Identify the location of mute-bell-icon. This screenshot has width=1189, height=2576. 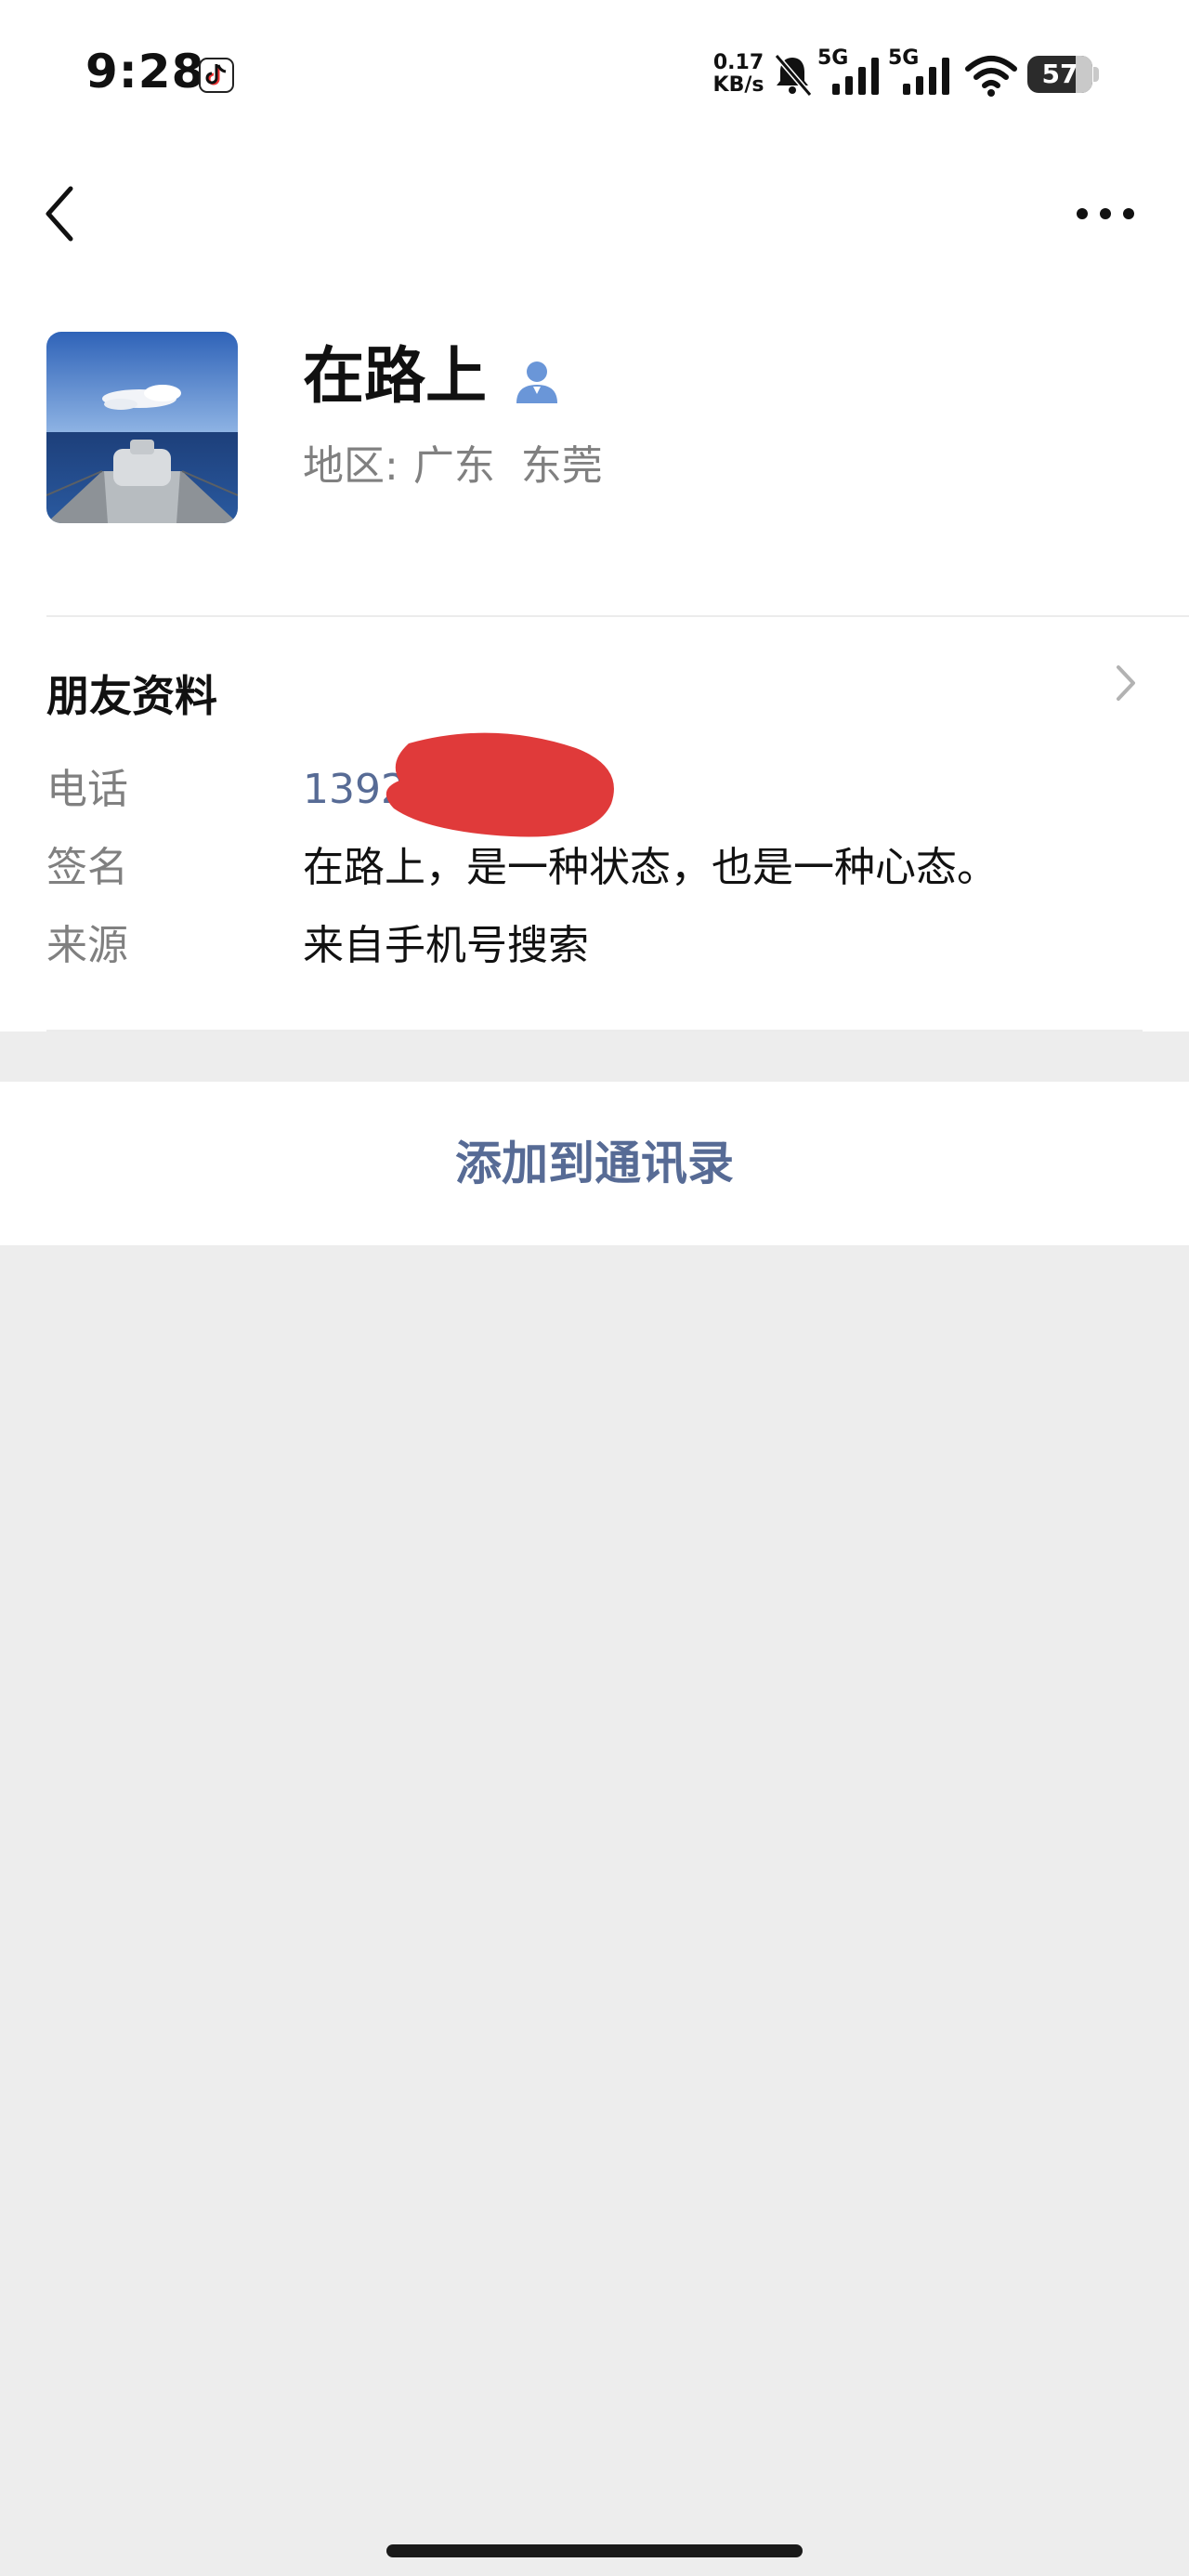
(794, 75).